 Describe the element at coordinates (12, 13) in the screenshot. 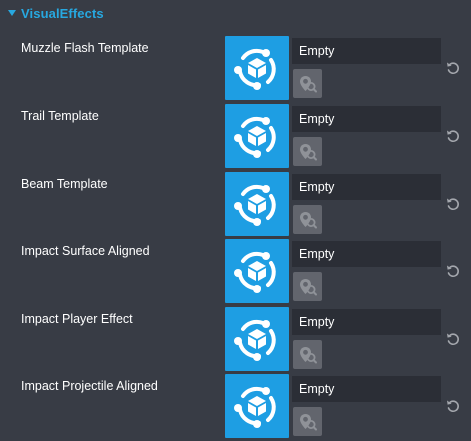

I see `caret-down-icon` at that location.